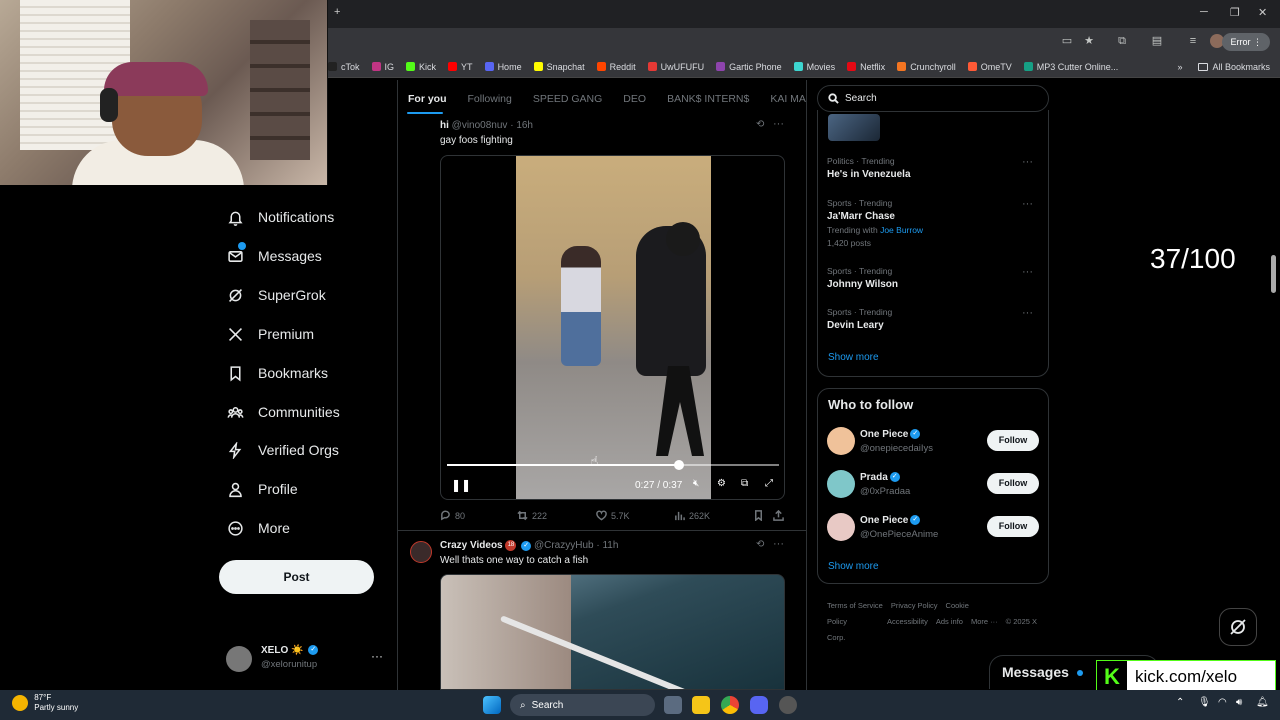 The height and width of the screenshot is (720, 1280). Describe the element at coordinates (673, 705) in the screenshot. I see `task-view-icon` at that location.